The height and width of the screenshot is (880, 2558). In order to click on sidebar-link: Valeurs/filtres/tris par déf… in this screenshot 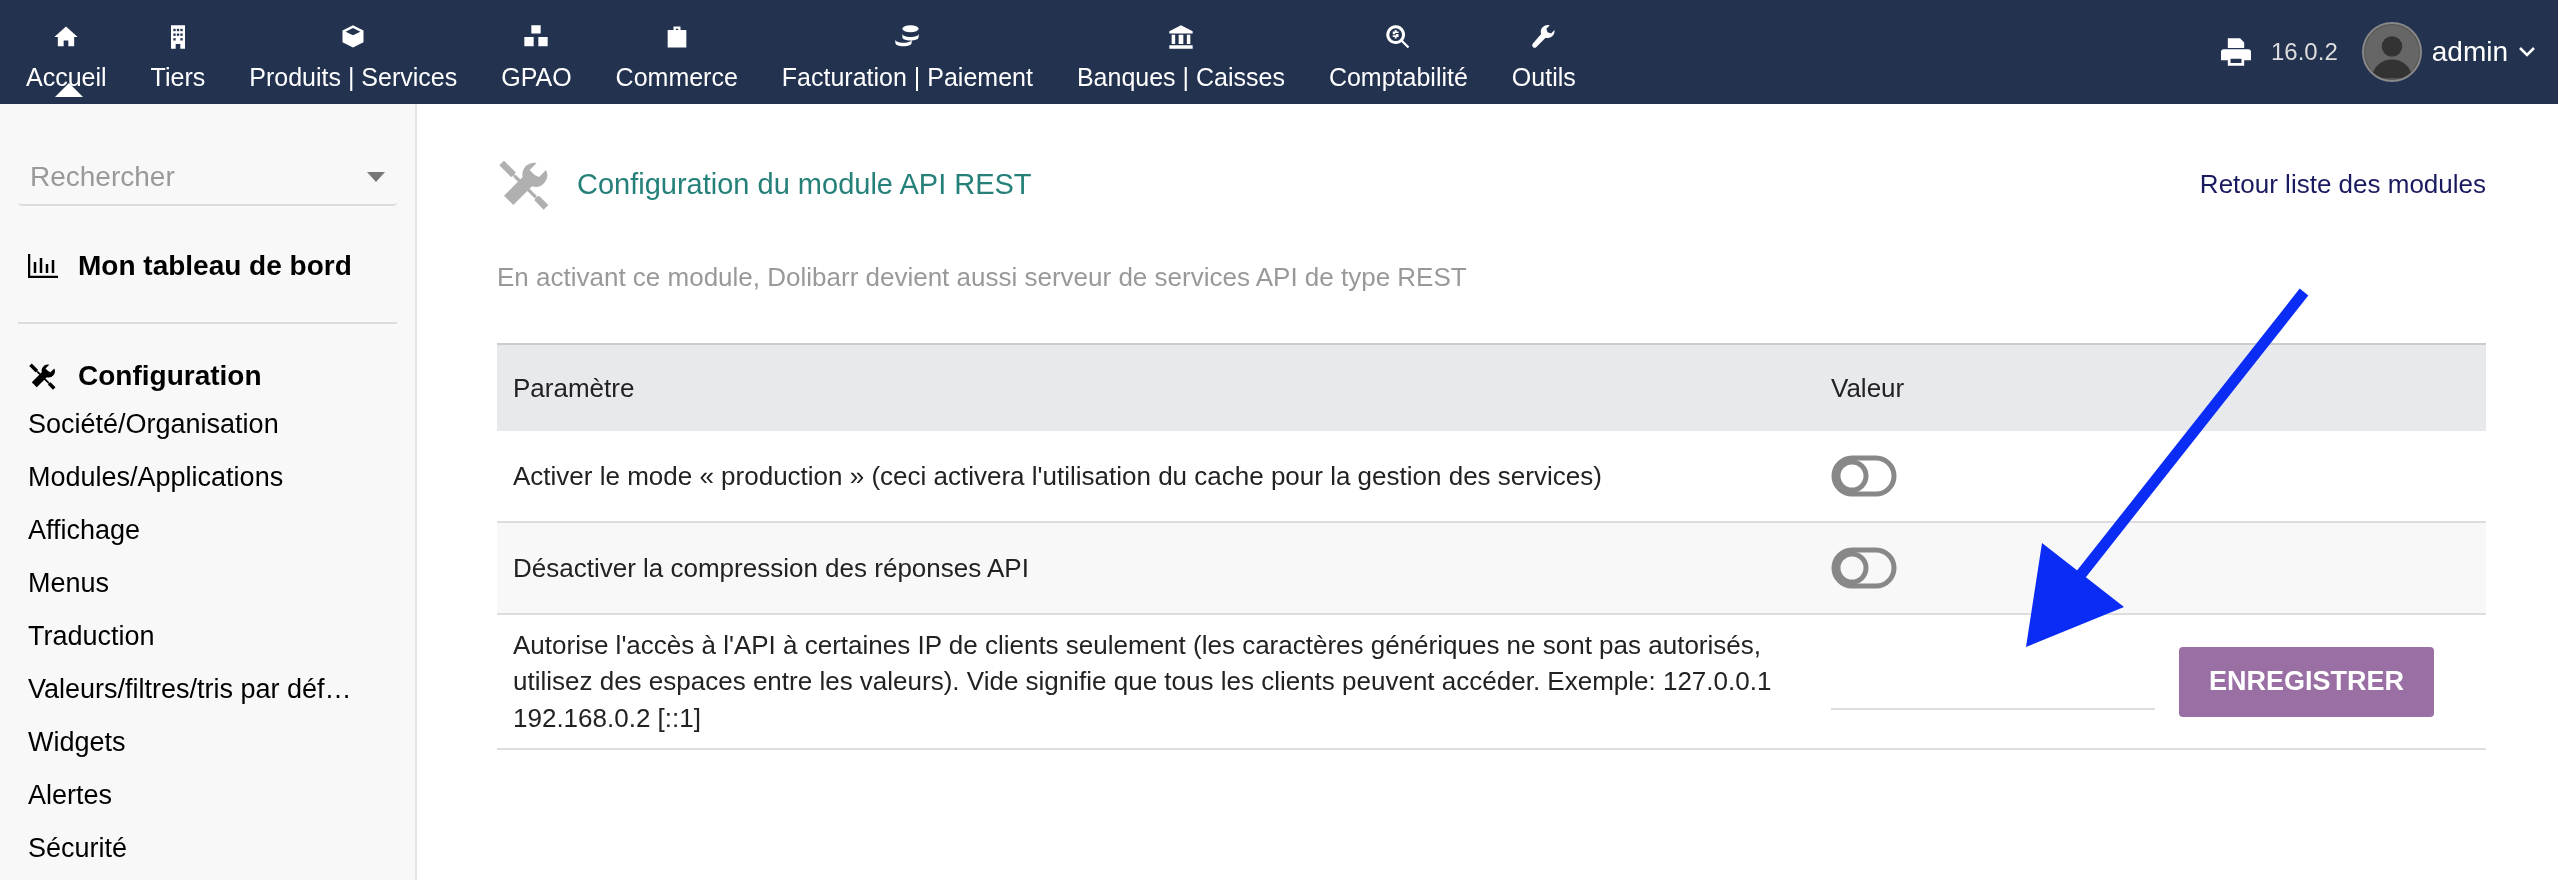, I will do `click(207, 689)`.